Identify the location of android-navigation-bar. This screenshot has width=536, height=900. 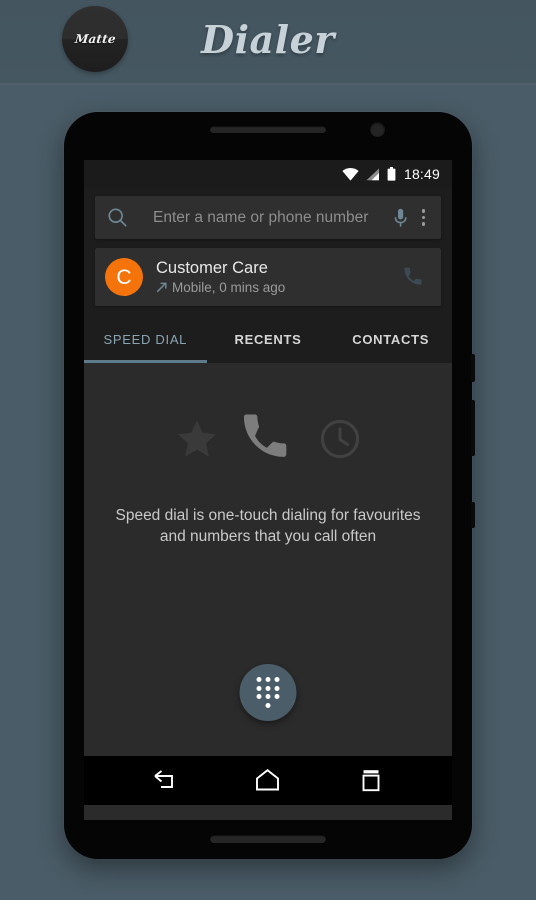
(268, 780).